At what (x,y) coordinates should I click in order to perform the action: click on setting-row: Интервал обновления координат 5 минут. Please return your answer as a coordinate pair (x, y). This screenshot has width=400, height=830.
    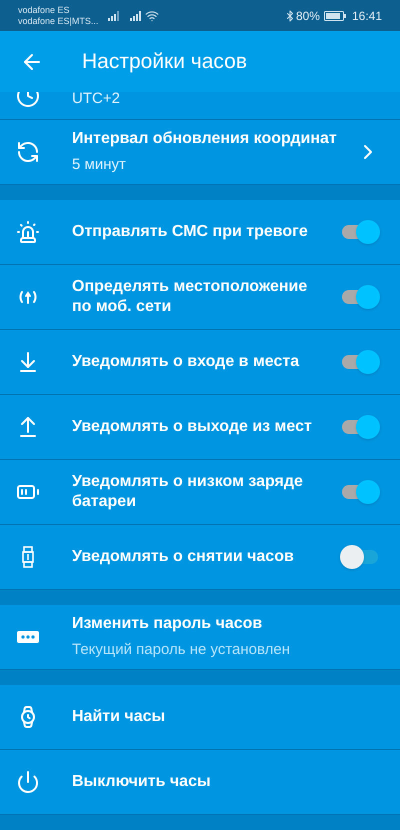
    Looking at the image, I should click on (200, 152).